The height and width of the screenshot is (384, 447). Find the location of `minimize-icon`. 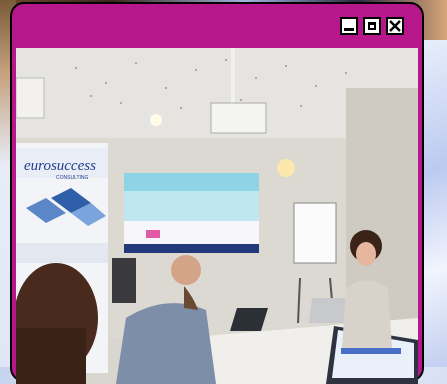

minimize-icon is located at coordinates (349, 26).